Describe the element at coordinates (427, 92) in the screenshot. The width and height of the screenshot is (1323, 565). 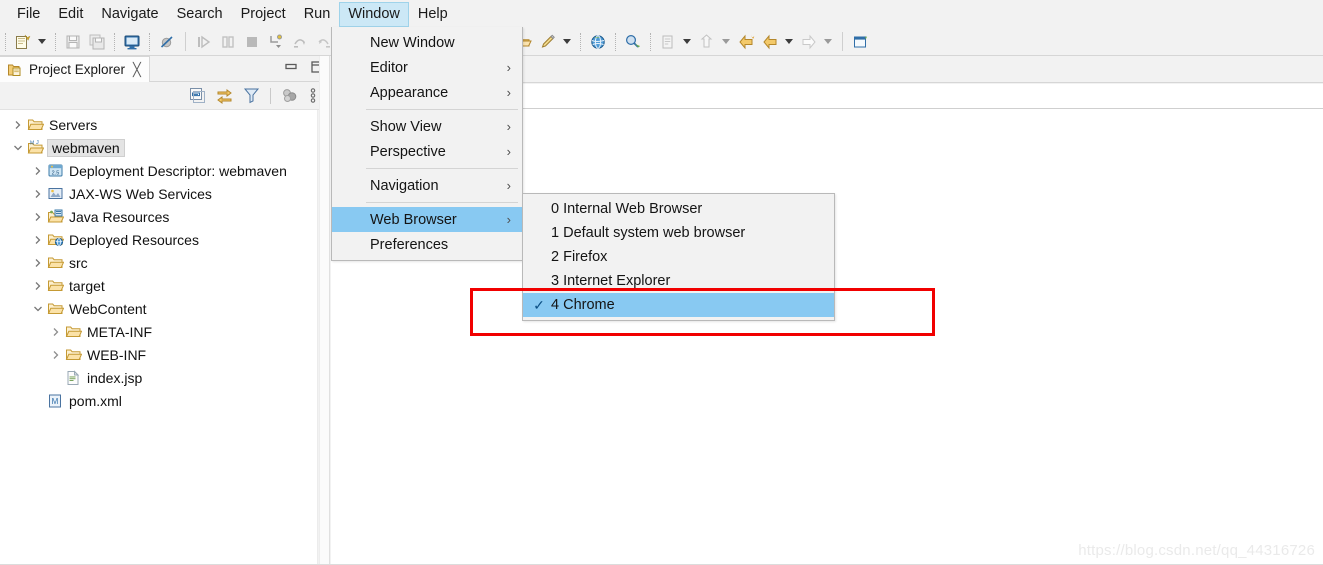
I see `menu-item-appearance: Appearance ›` at that location.